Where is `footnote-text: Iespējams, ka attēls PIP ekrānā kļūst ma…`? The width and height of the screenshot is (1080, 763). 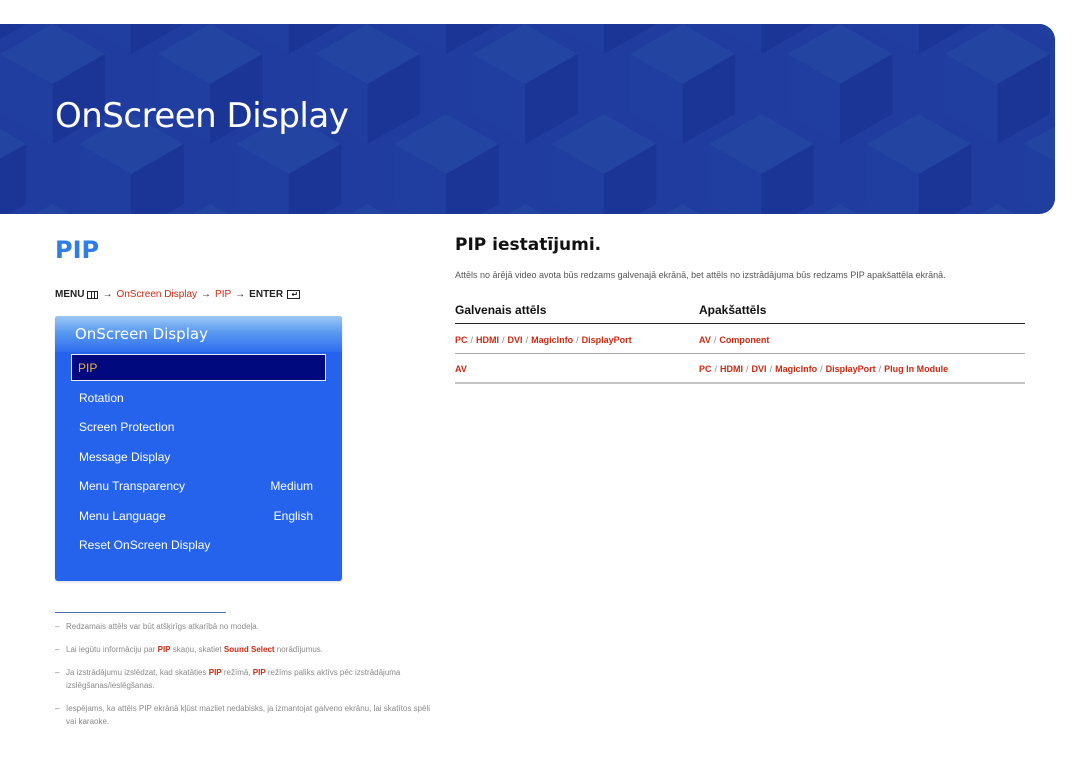 footnote-text: Iespējams, ka attēls PIP ekrānā kļūst ma… is located at coordinates (248, 715).